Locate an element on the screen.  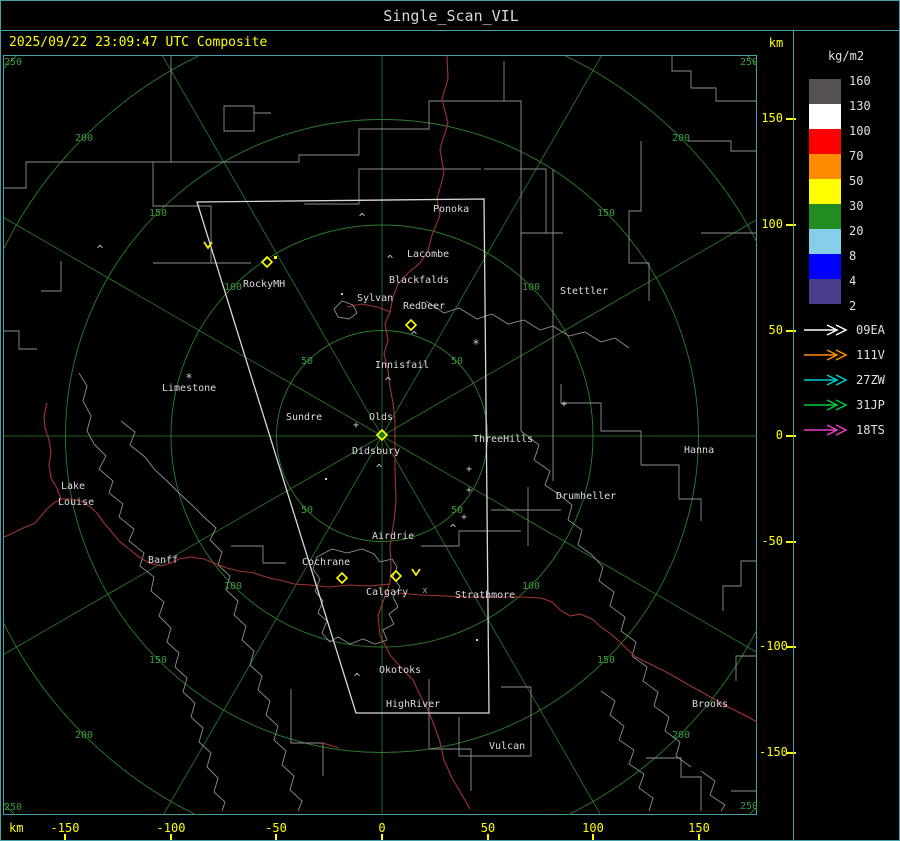
city-label-vulcan: Vulcan is located at coordinates (507, 746).